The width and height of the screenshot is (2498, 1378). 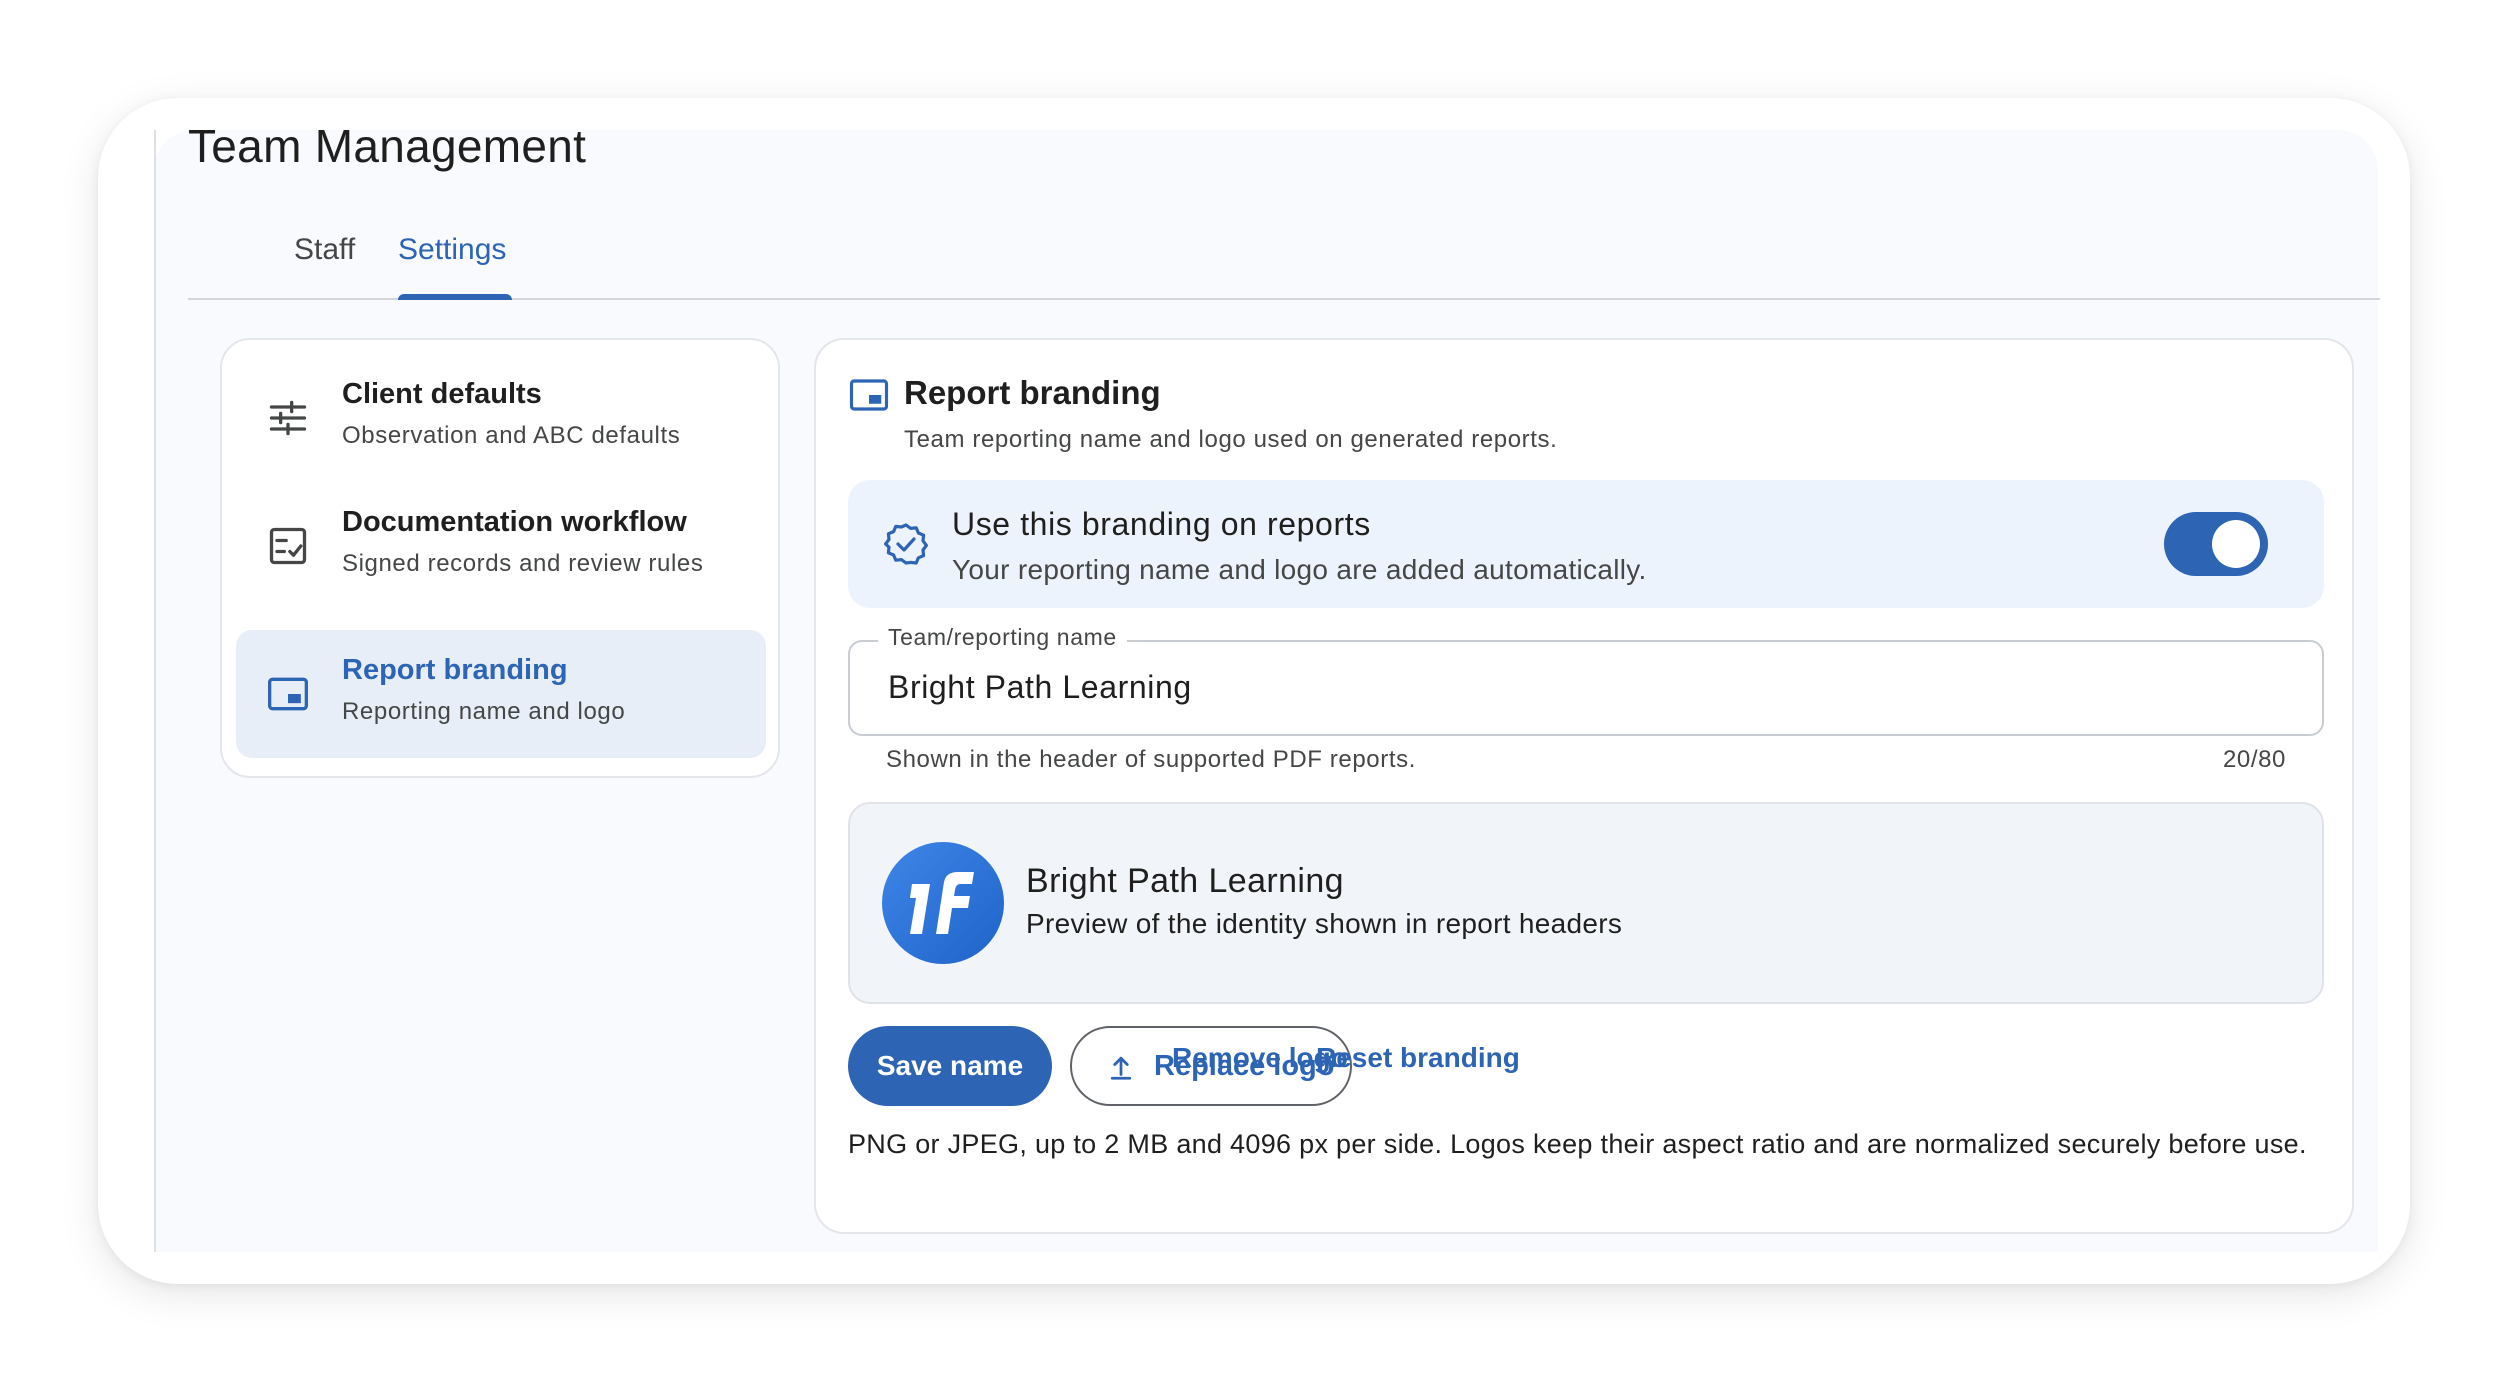 What do you see at coordinates (523, 563) in the screenshot?
I see `nav-item-subtitle: Signed records and review rules` at bounding box center [523, 563].